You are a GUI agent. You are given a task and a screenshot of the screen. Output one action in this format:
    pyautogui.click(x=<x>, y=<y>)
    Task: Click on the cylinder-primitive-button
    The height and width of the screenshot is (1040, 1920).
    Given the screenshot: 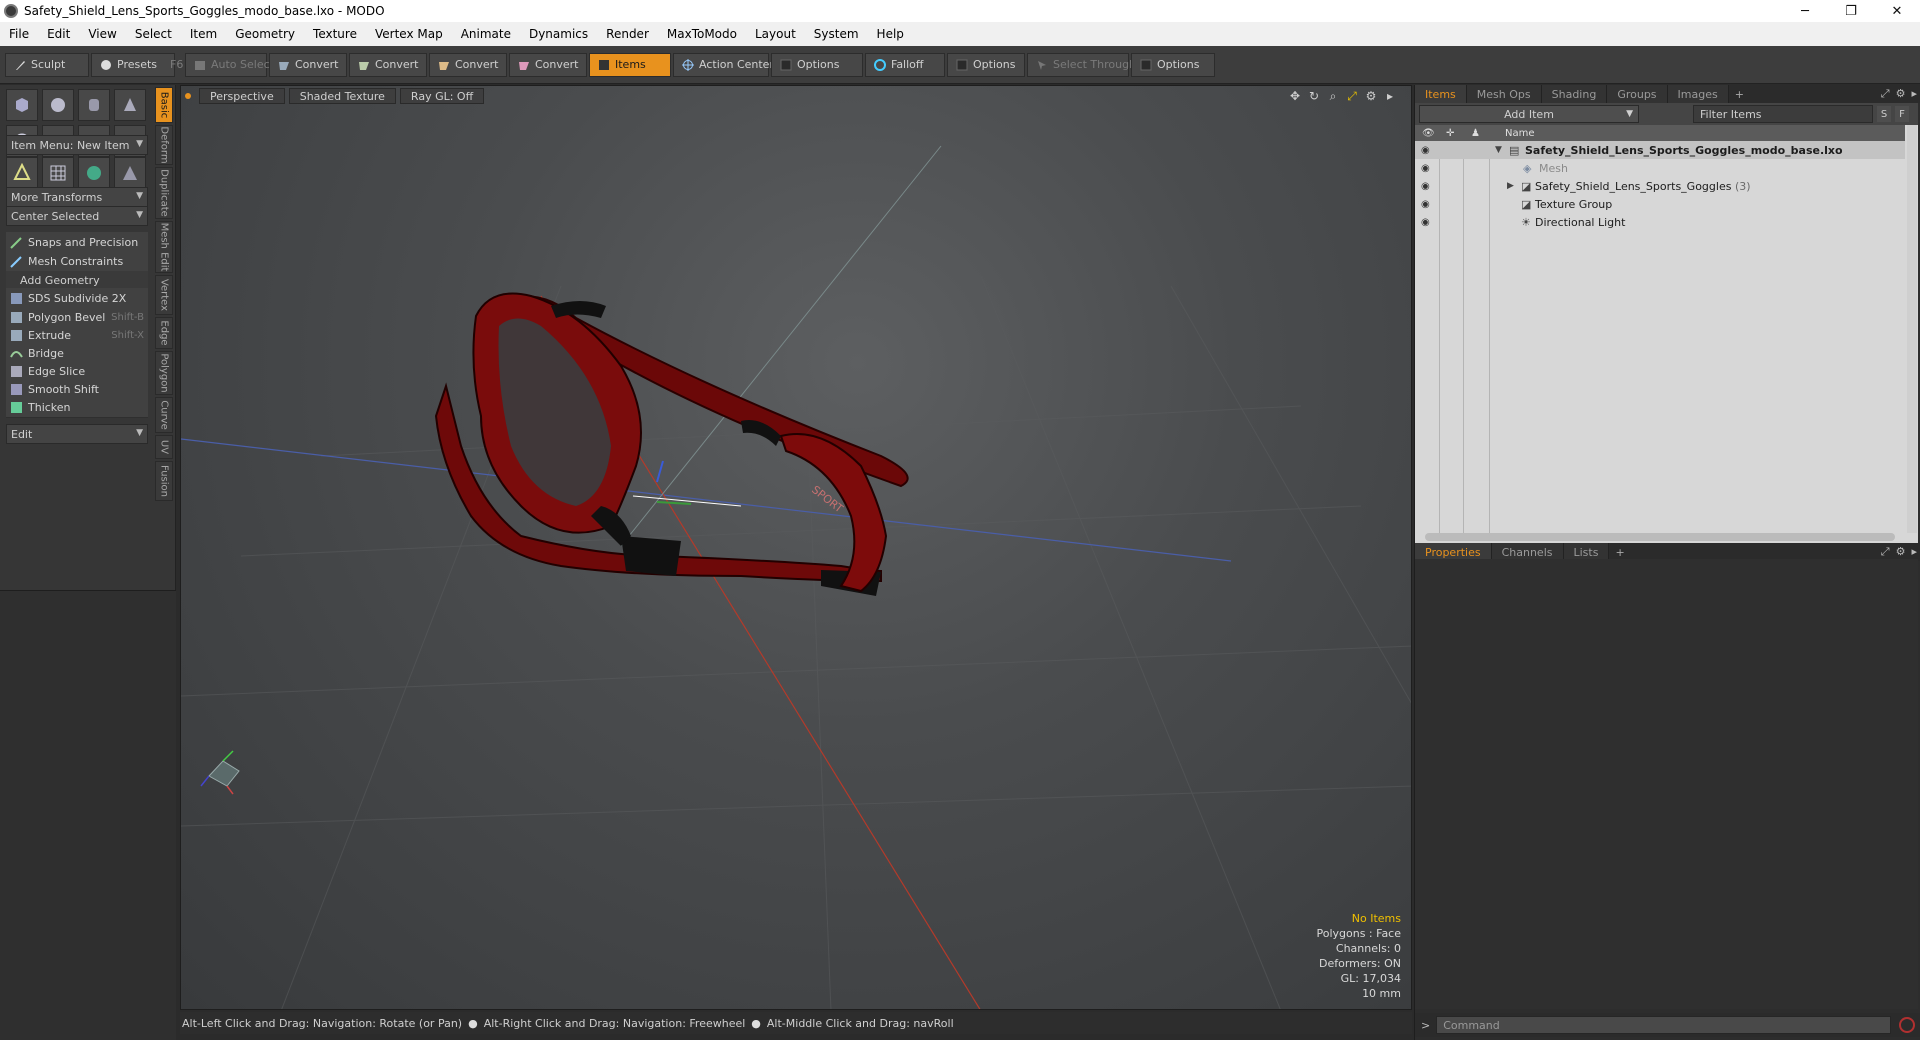 What is the action you would take?
    pyautogui.click(x=94, y=105)
    